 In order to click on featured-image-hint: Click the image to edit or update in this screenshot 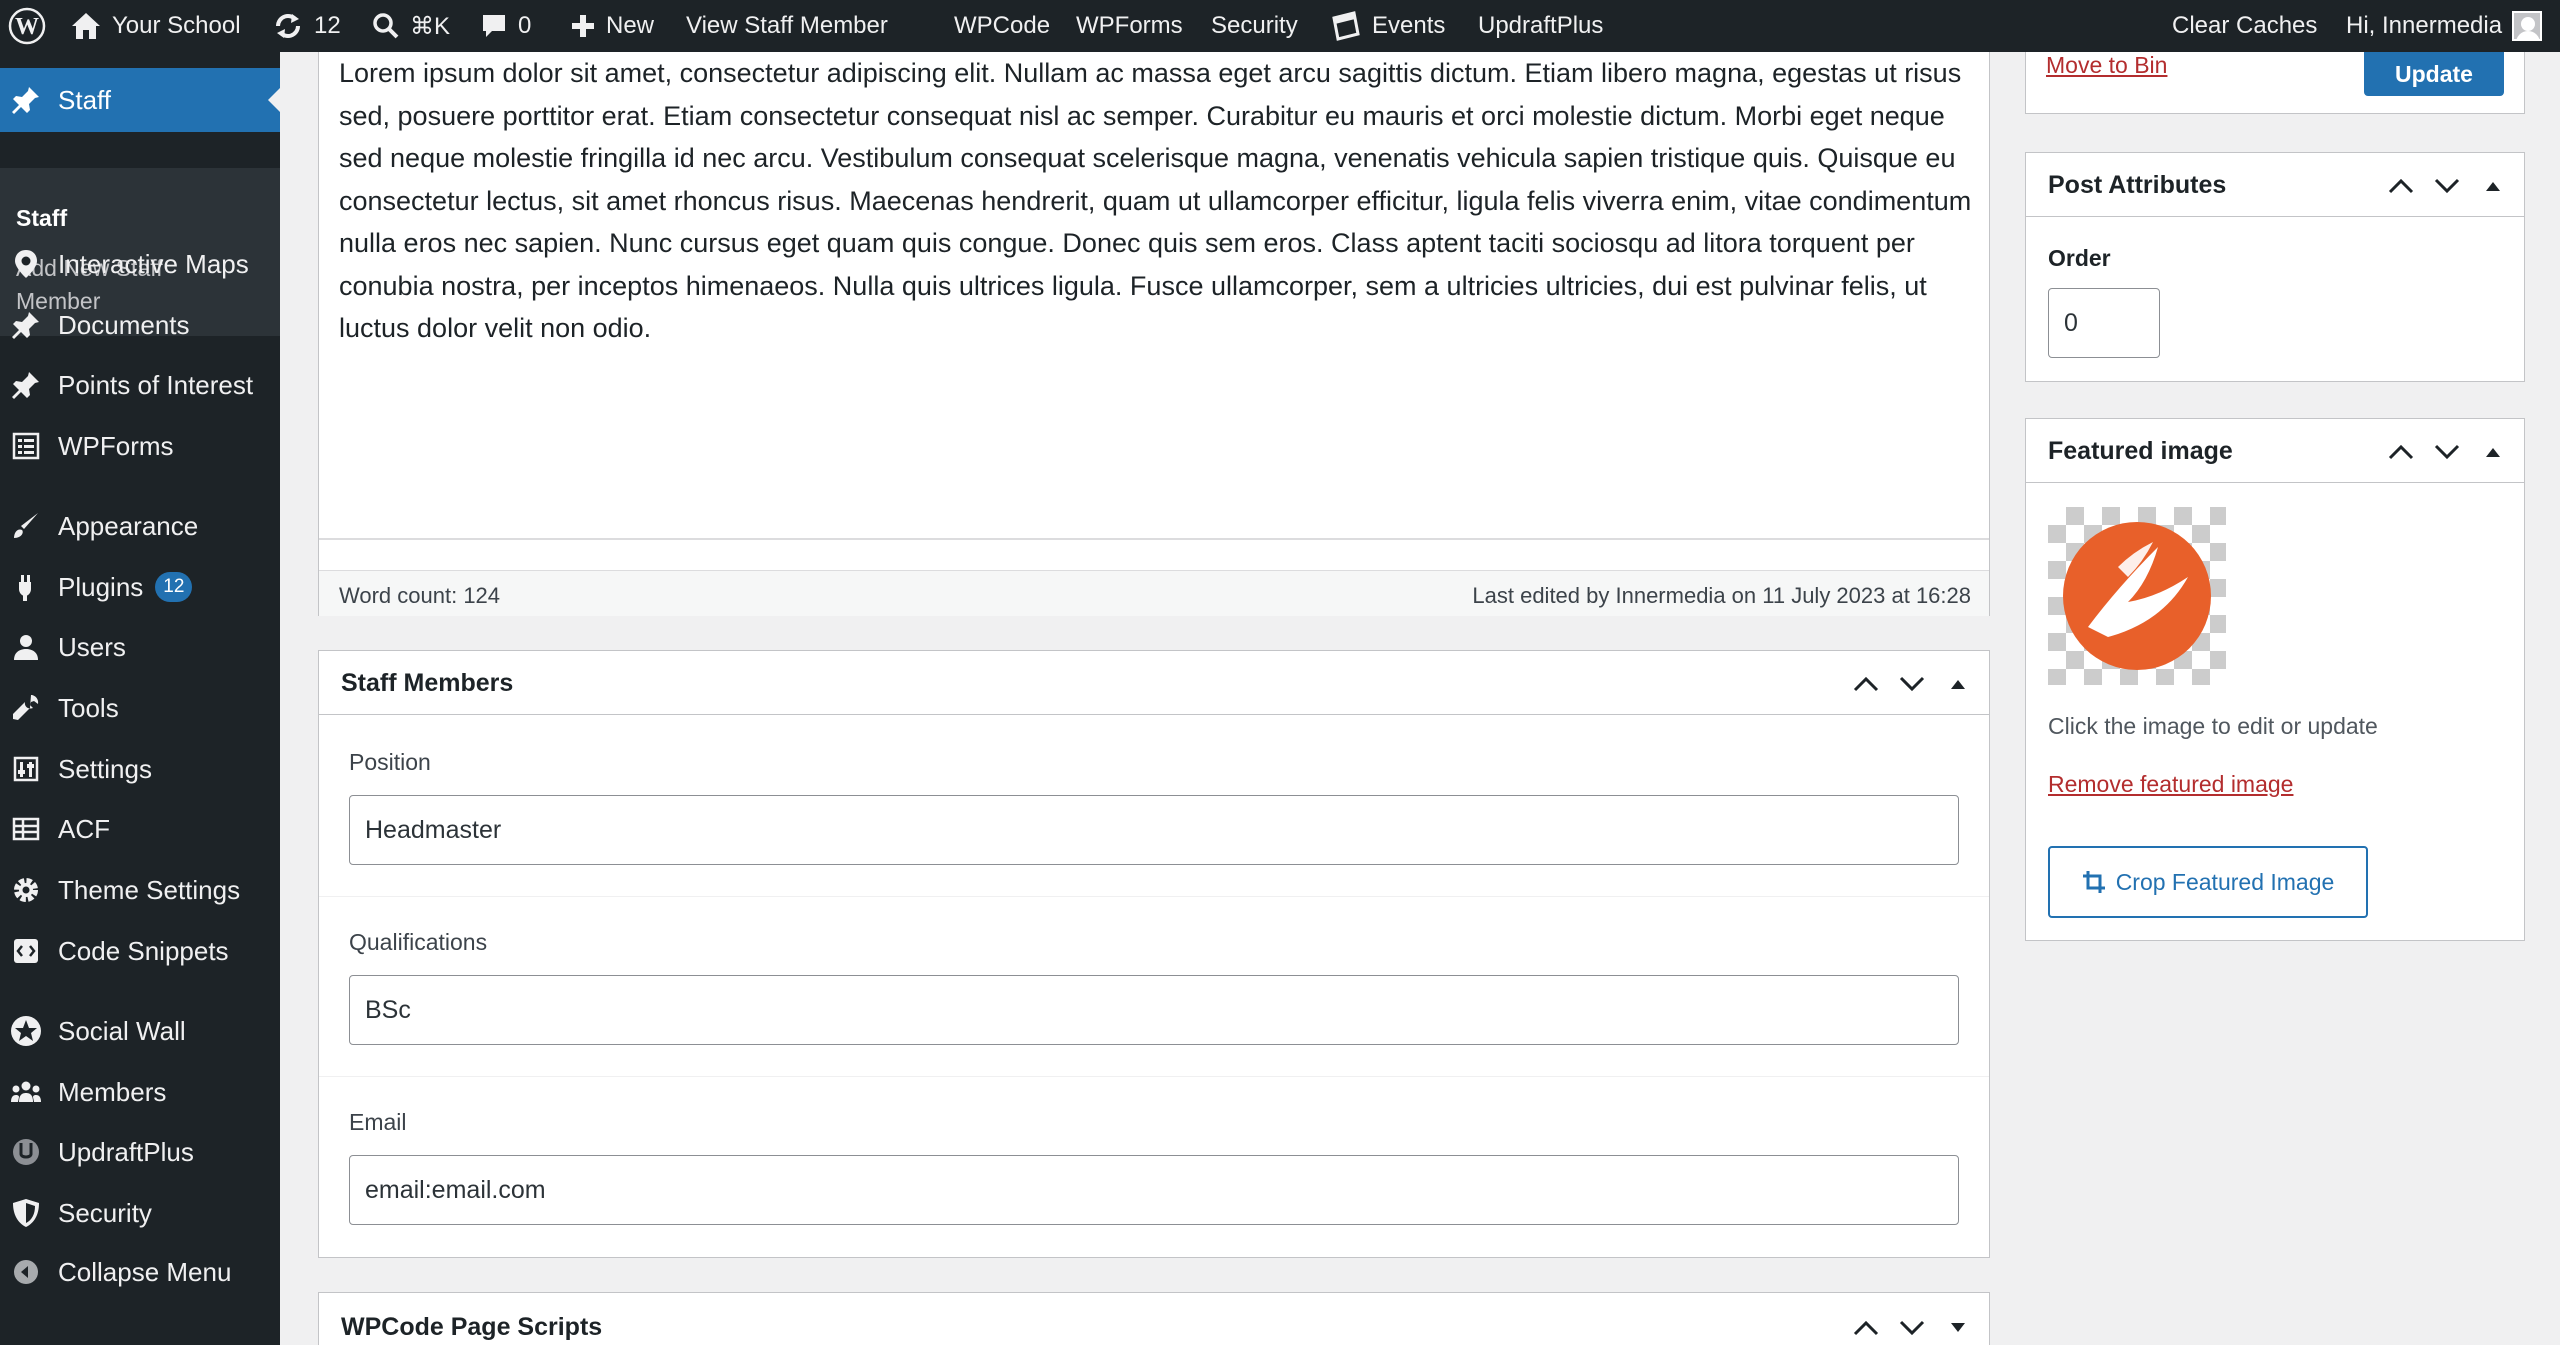, I will do `click(2213, 726)`.